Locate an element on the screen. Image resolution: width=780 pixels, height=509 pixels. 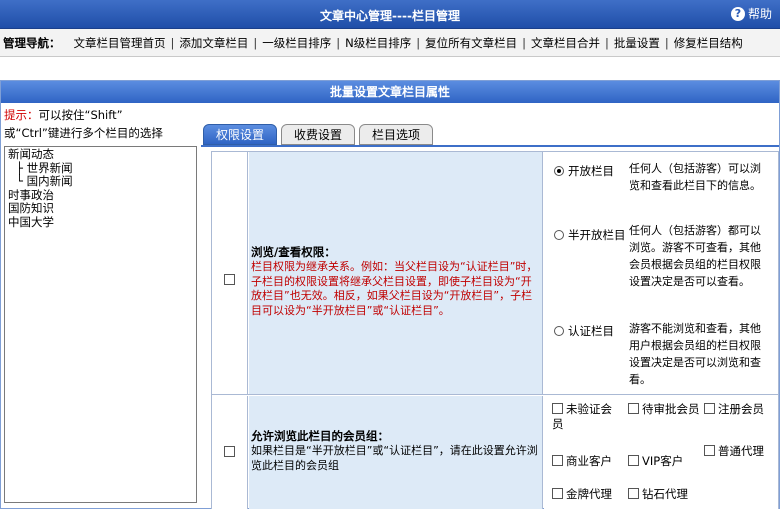
settings-tabs: 权限设置 收费设置 栏目选项 is located at coordinates (318, 134).